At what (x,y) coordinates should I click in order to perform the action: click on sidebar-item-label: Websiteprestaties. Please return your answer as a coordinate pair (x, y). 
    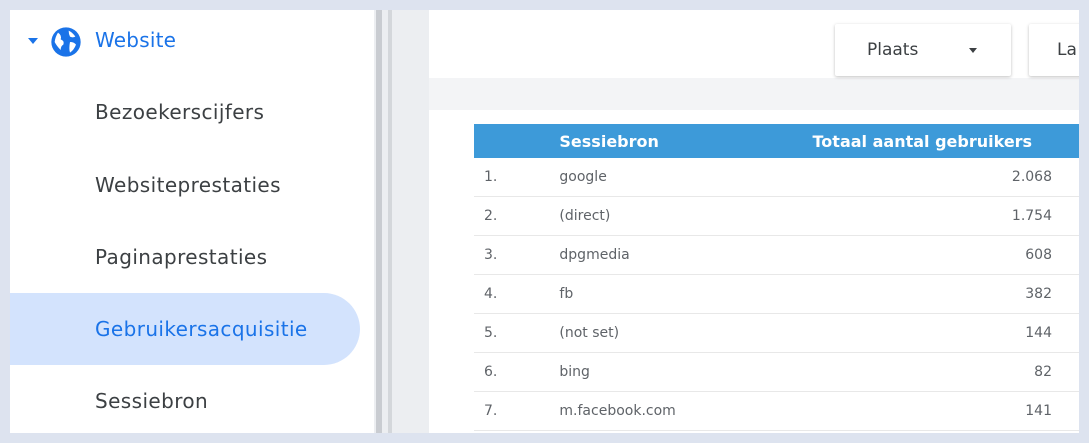
    Looking at the image, I should click on (188, 185).